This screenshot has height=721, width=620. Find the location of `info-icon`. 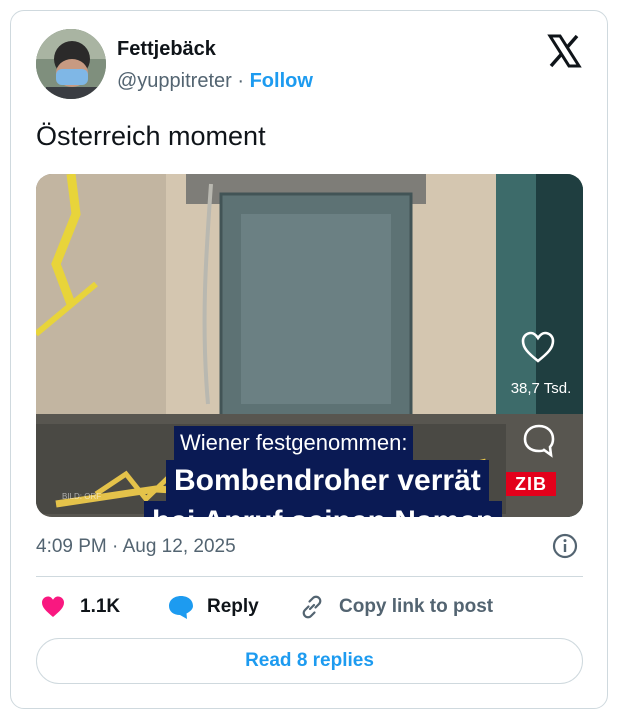

info-icon is located at coordinates (565, 546).